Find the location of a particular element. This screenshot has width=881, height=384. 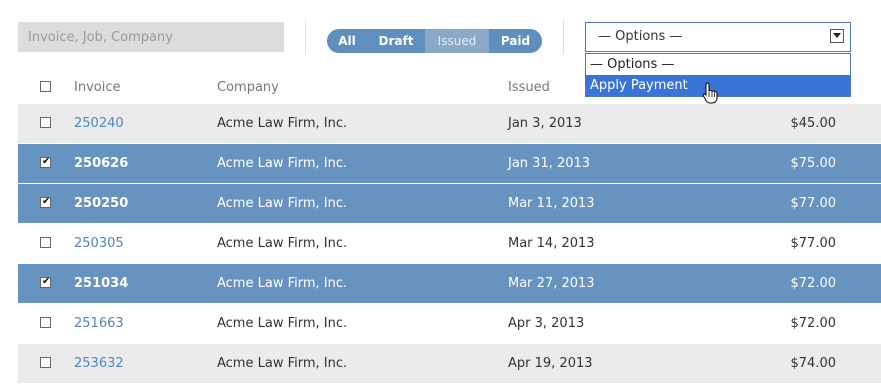

invoice-link: 251034 is located at coordinates (101, 283).